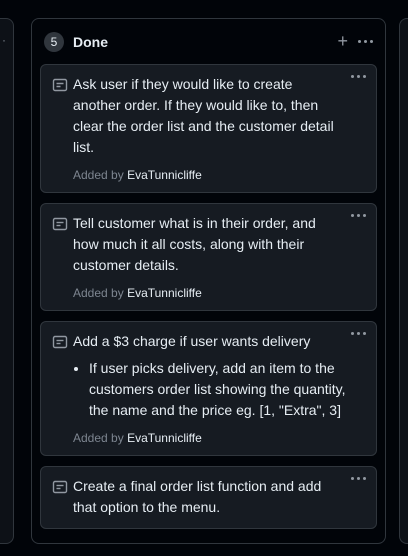  What do you see at coordinates (3, 40) in the screenshot?
I see `previous-column-menu-icon: ··` at bounding box center [3, 40].